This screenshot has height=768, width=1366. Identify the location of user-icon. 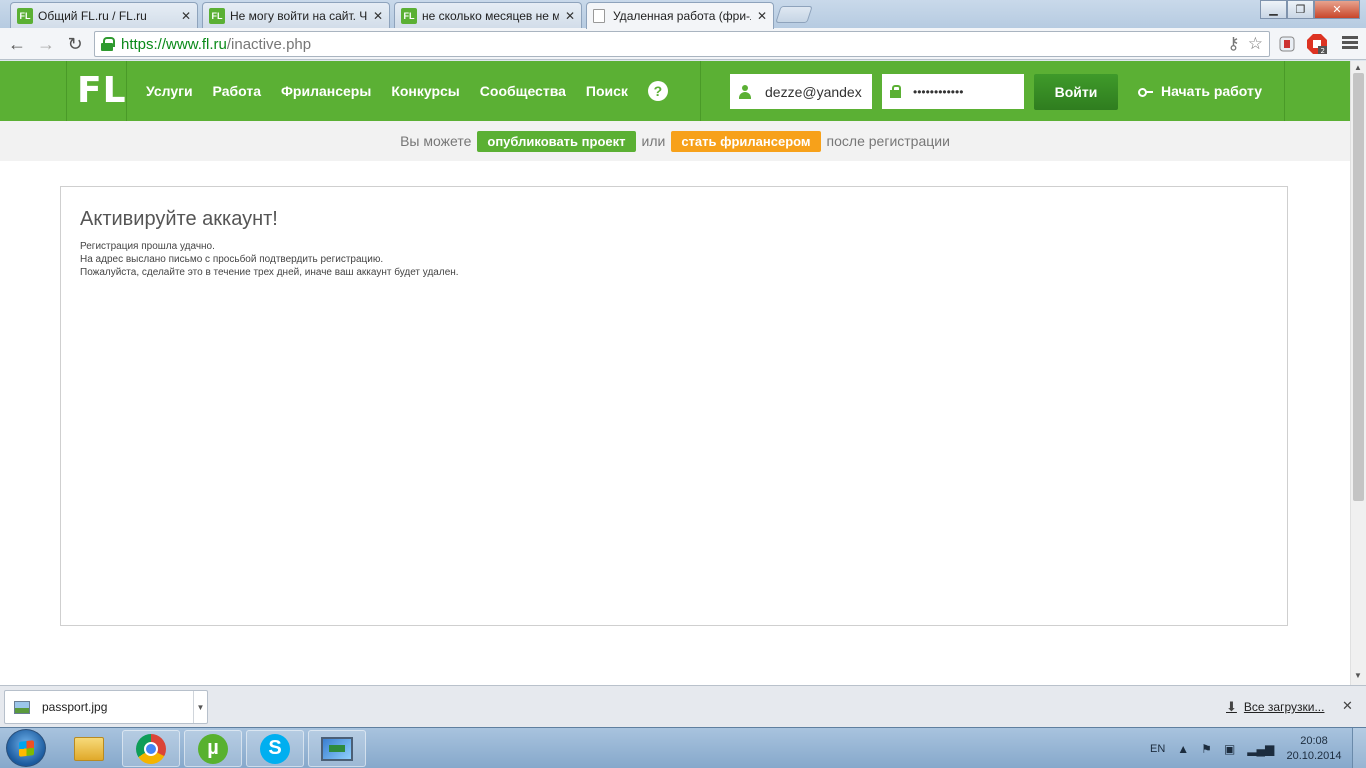
(745, 91).